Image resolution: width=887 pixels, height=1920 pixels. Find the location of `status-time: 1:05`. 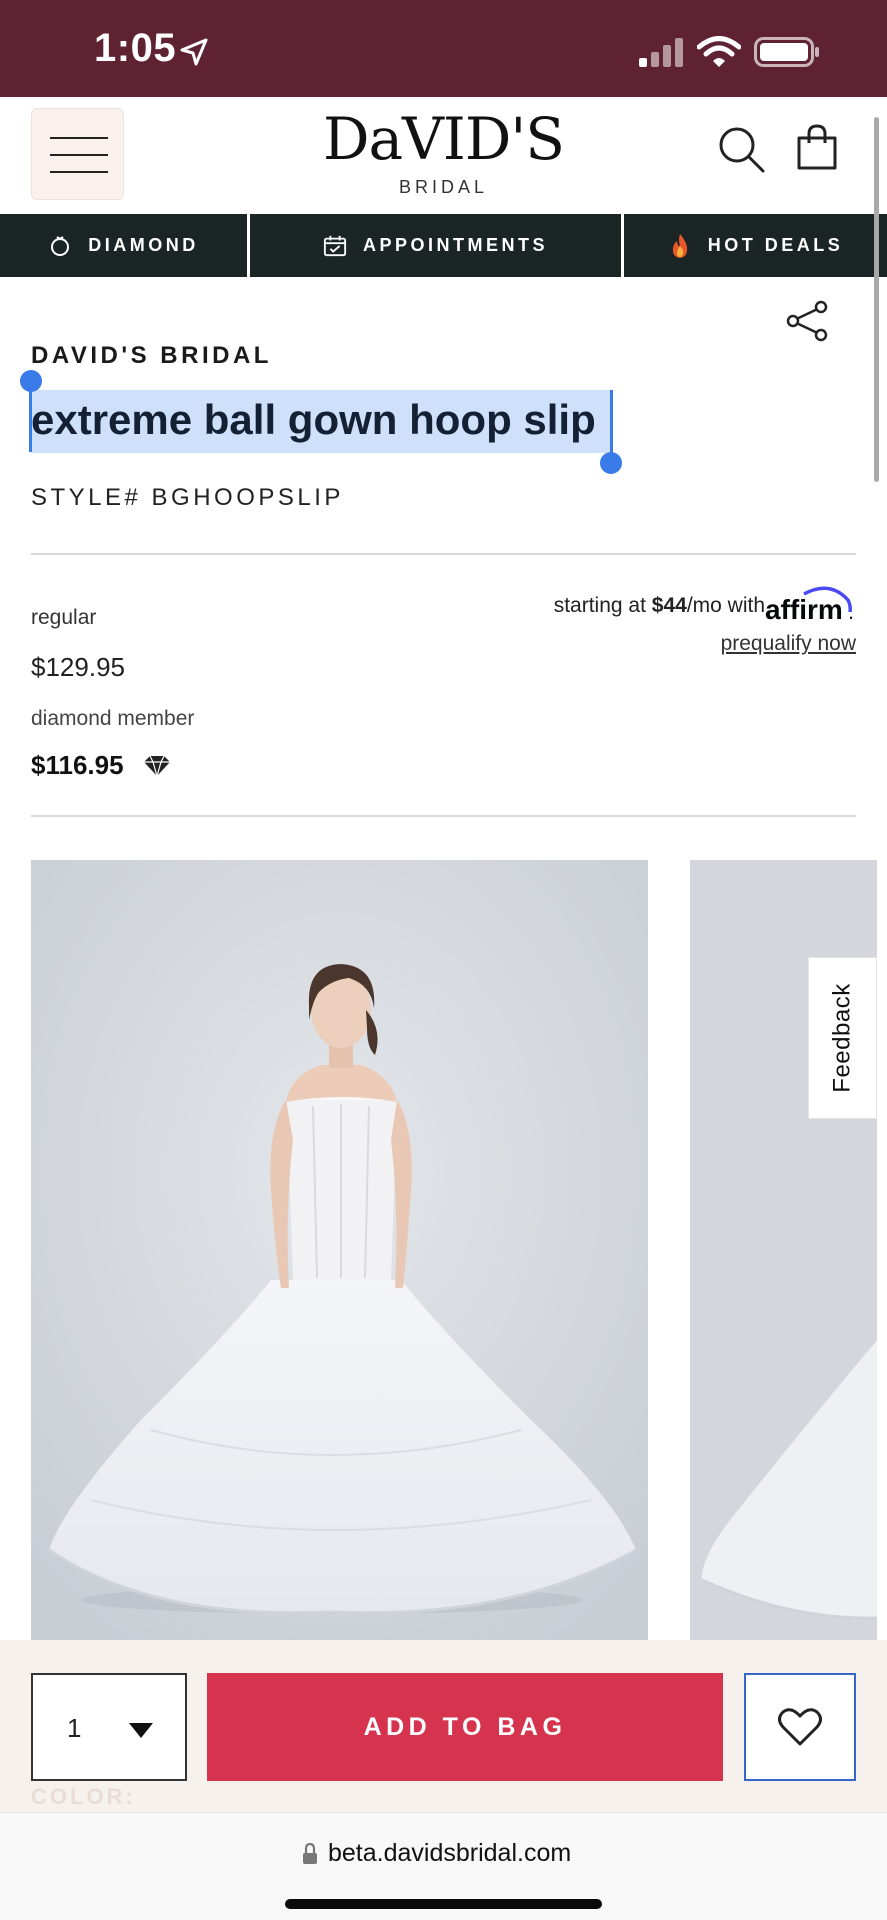

status-time: 1:05 is located at coordinates (135, 48).